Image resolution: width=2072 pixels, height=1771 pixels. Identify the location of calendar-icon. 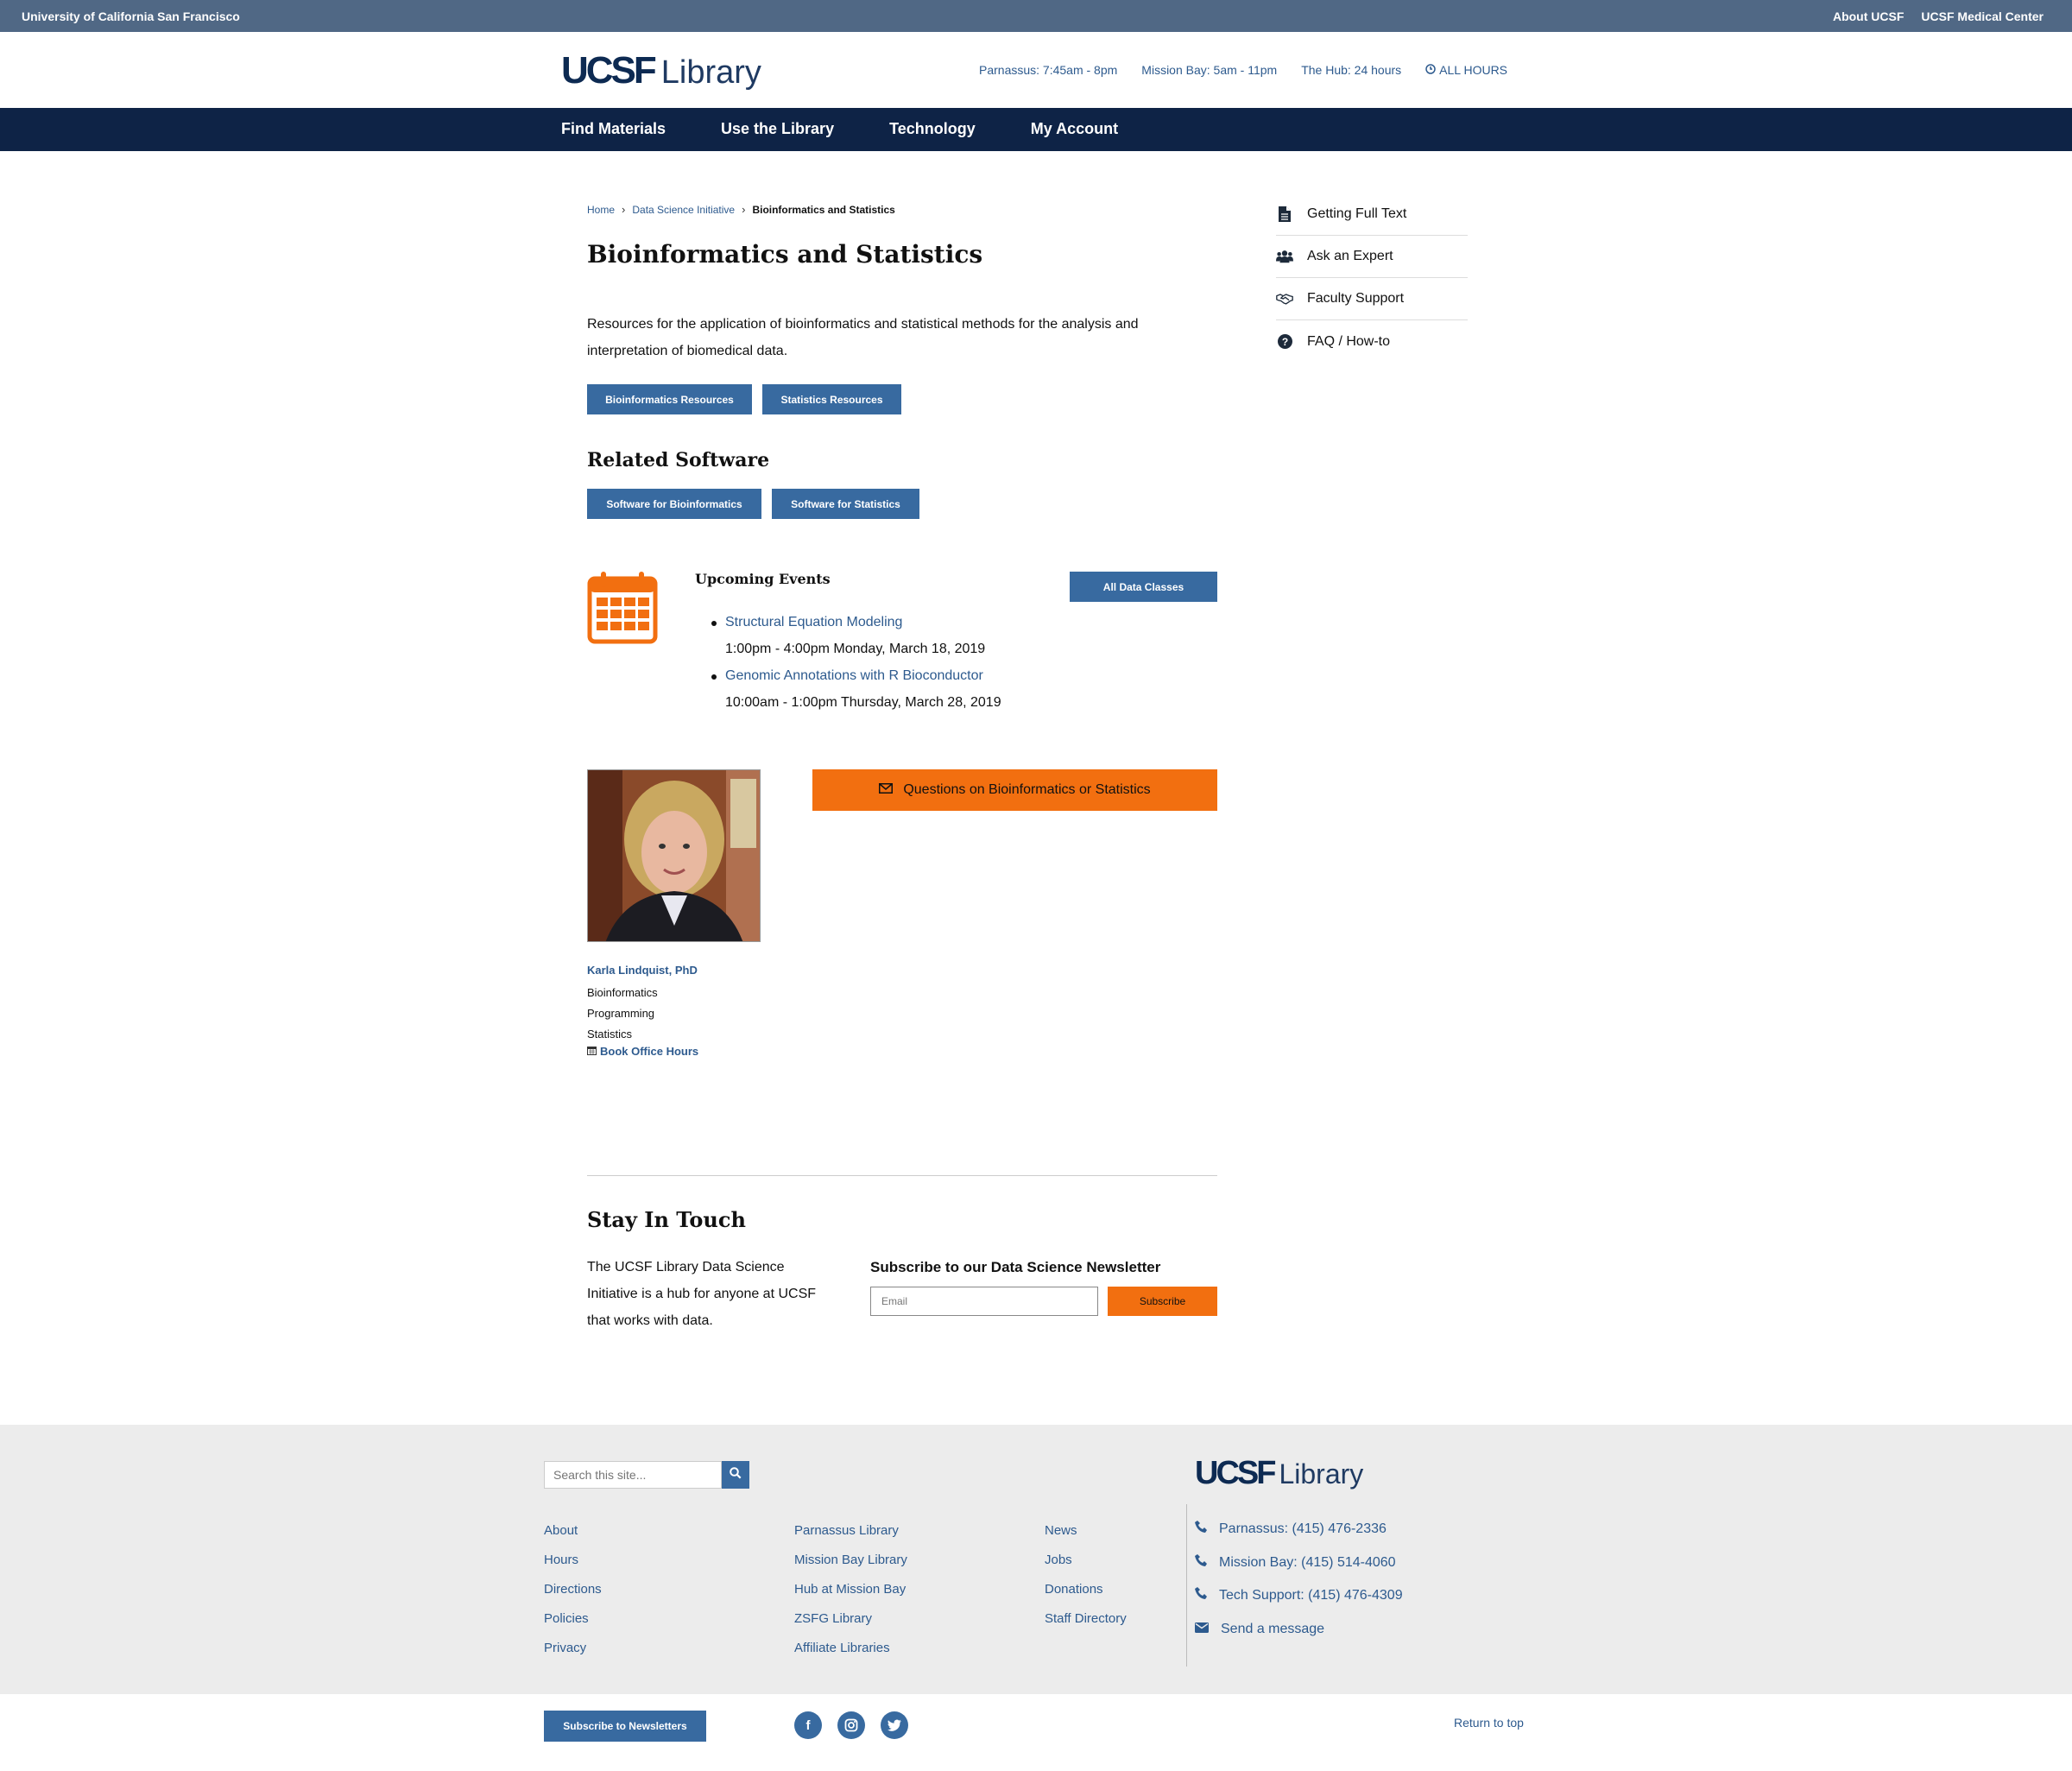
(622, 607).